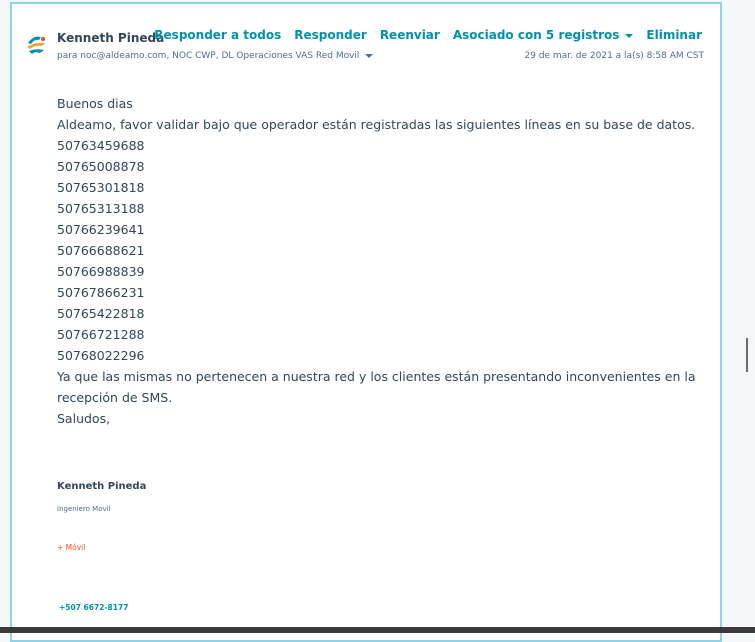  Describe the element at coordinates (101, 229) in the screenshot. I see `phone-number-line: 50766239641` at that location.